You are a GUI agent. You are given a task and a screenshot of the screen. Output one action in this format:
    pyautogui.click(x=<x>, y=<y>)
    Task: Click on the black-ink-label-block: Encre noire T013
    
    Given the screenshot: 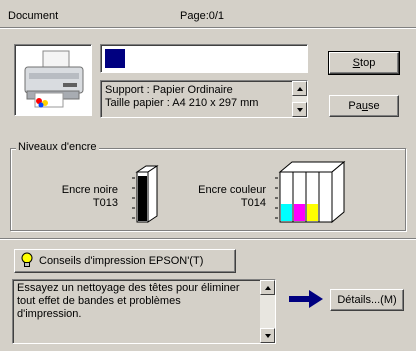 What is the action you would take?
    pyautogui.click(x=74, y=197)
    